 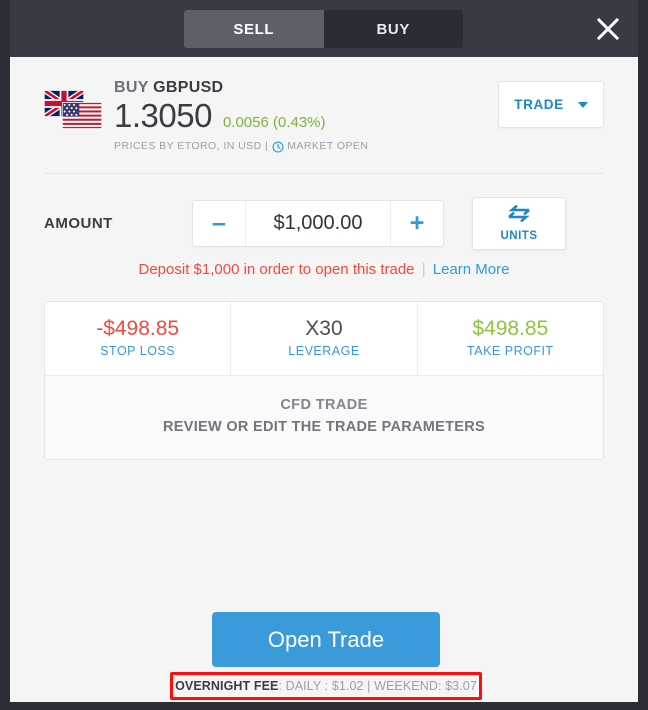 What do you see at coordinates (163, 115) in the screenshot?
I see `instrument-price: 1.3050` at bounding box center [163, 115].